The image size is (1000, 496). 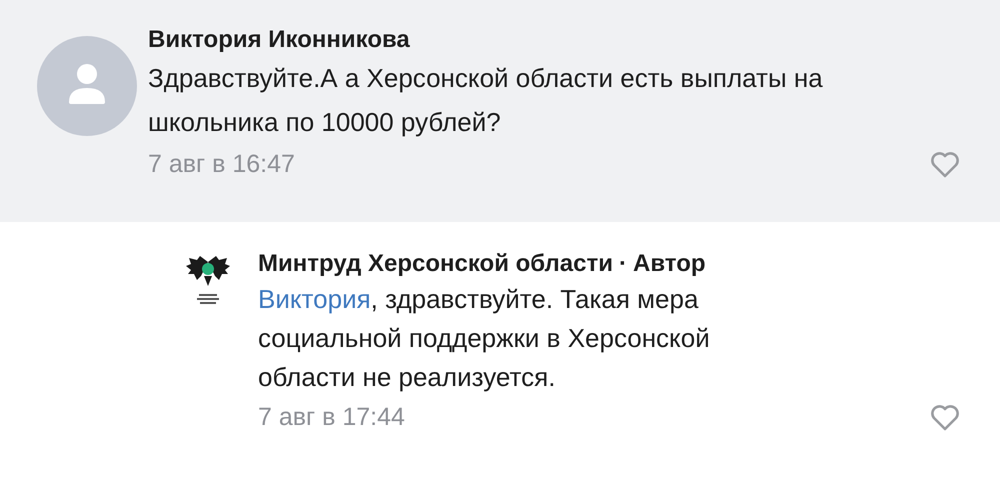 What do you see at coordinates (484, 338) in the screenshot?
I see `comment-text: Виктория, здравствуйте. Такая мера социальной поддержки в Херсонской области не реализуется.` at bounding box center [484, 338].